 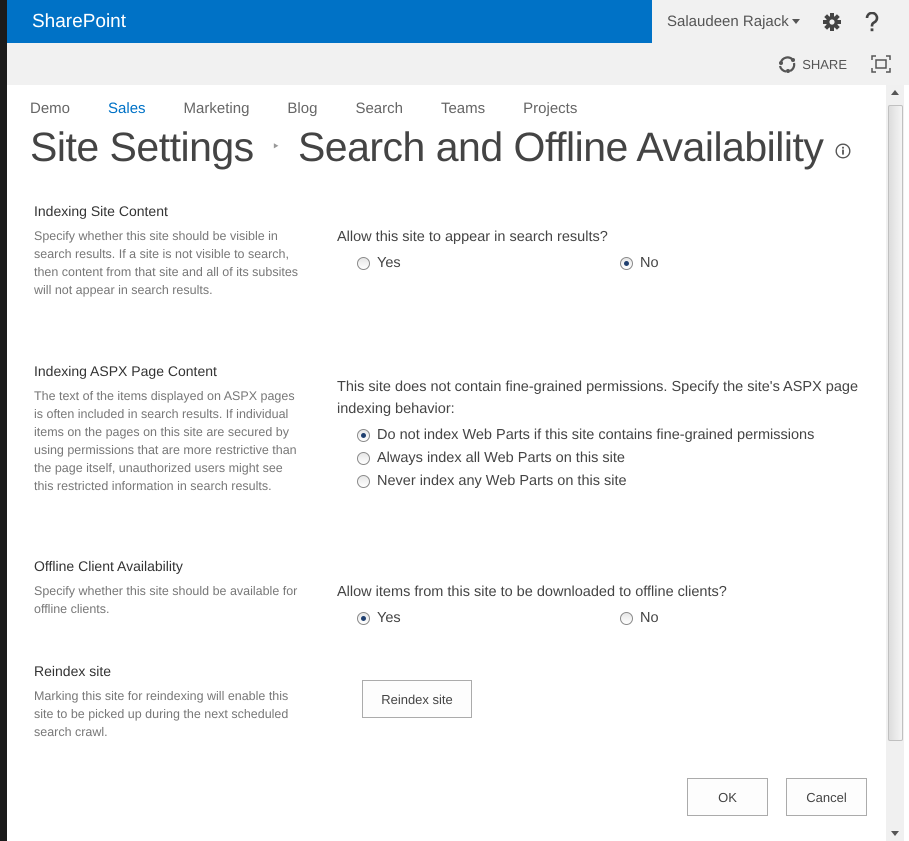 What do you see at coordinates (895, 92) in the screenshot?
I see `scroll-up-icon` at bounding box center [895, 92].